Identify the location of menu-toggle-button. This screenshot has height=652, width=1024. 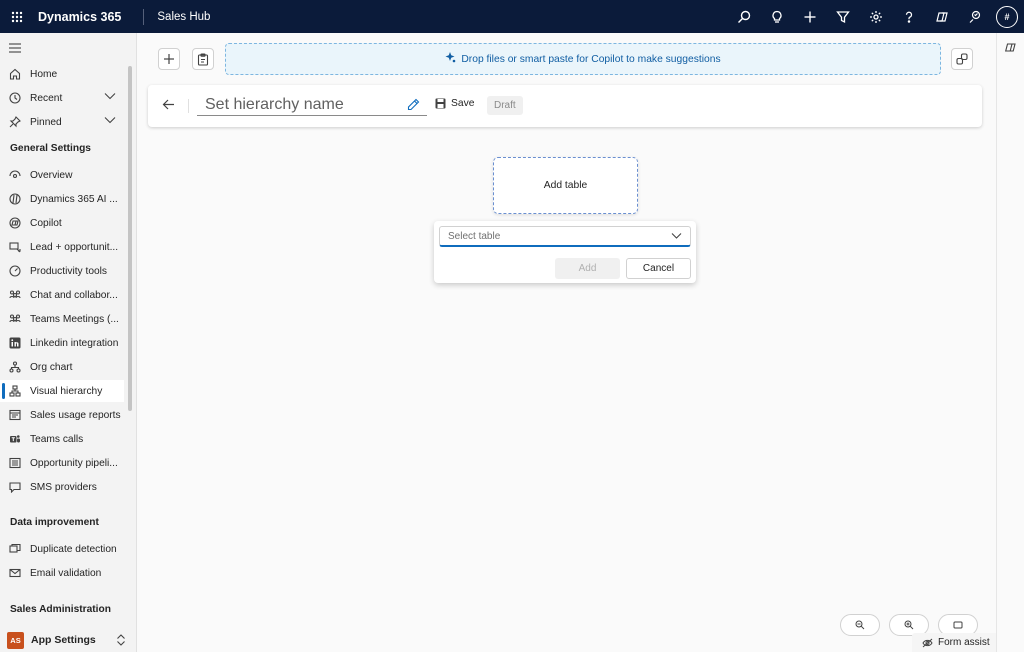
(15, 49).